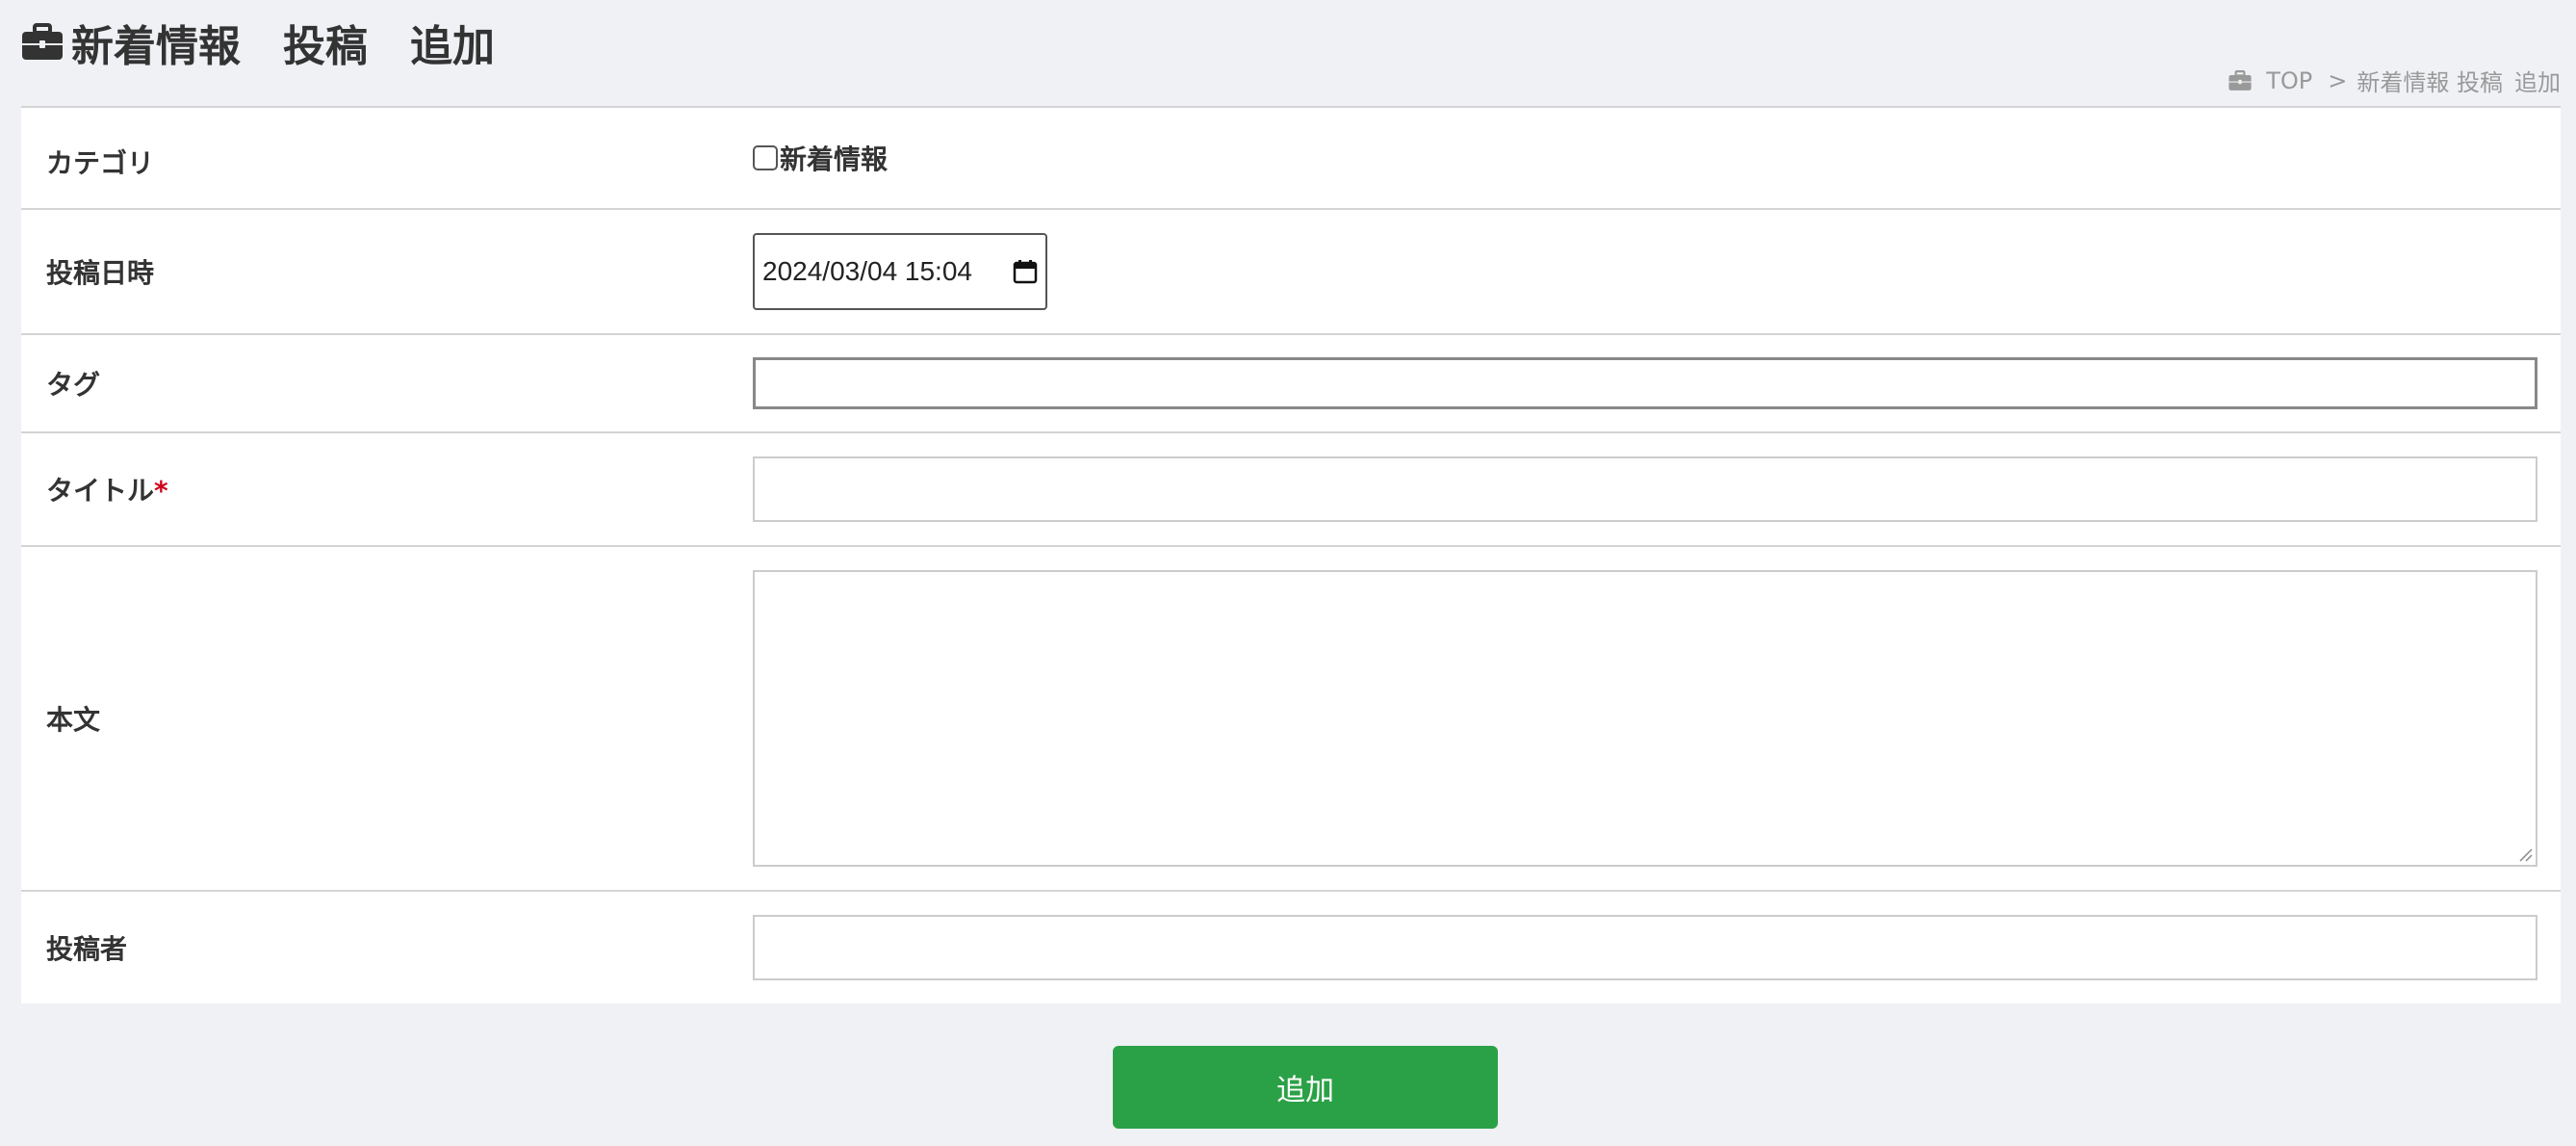 The height and width of the screenshot is (1146, 2576). Describe the element at coordinates (867, 271) in the screenshot. I see `post-date-value: 2024/03/04 15:04` at that location.